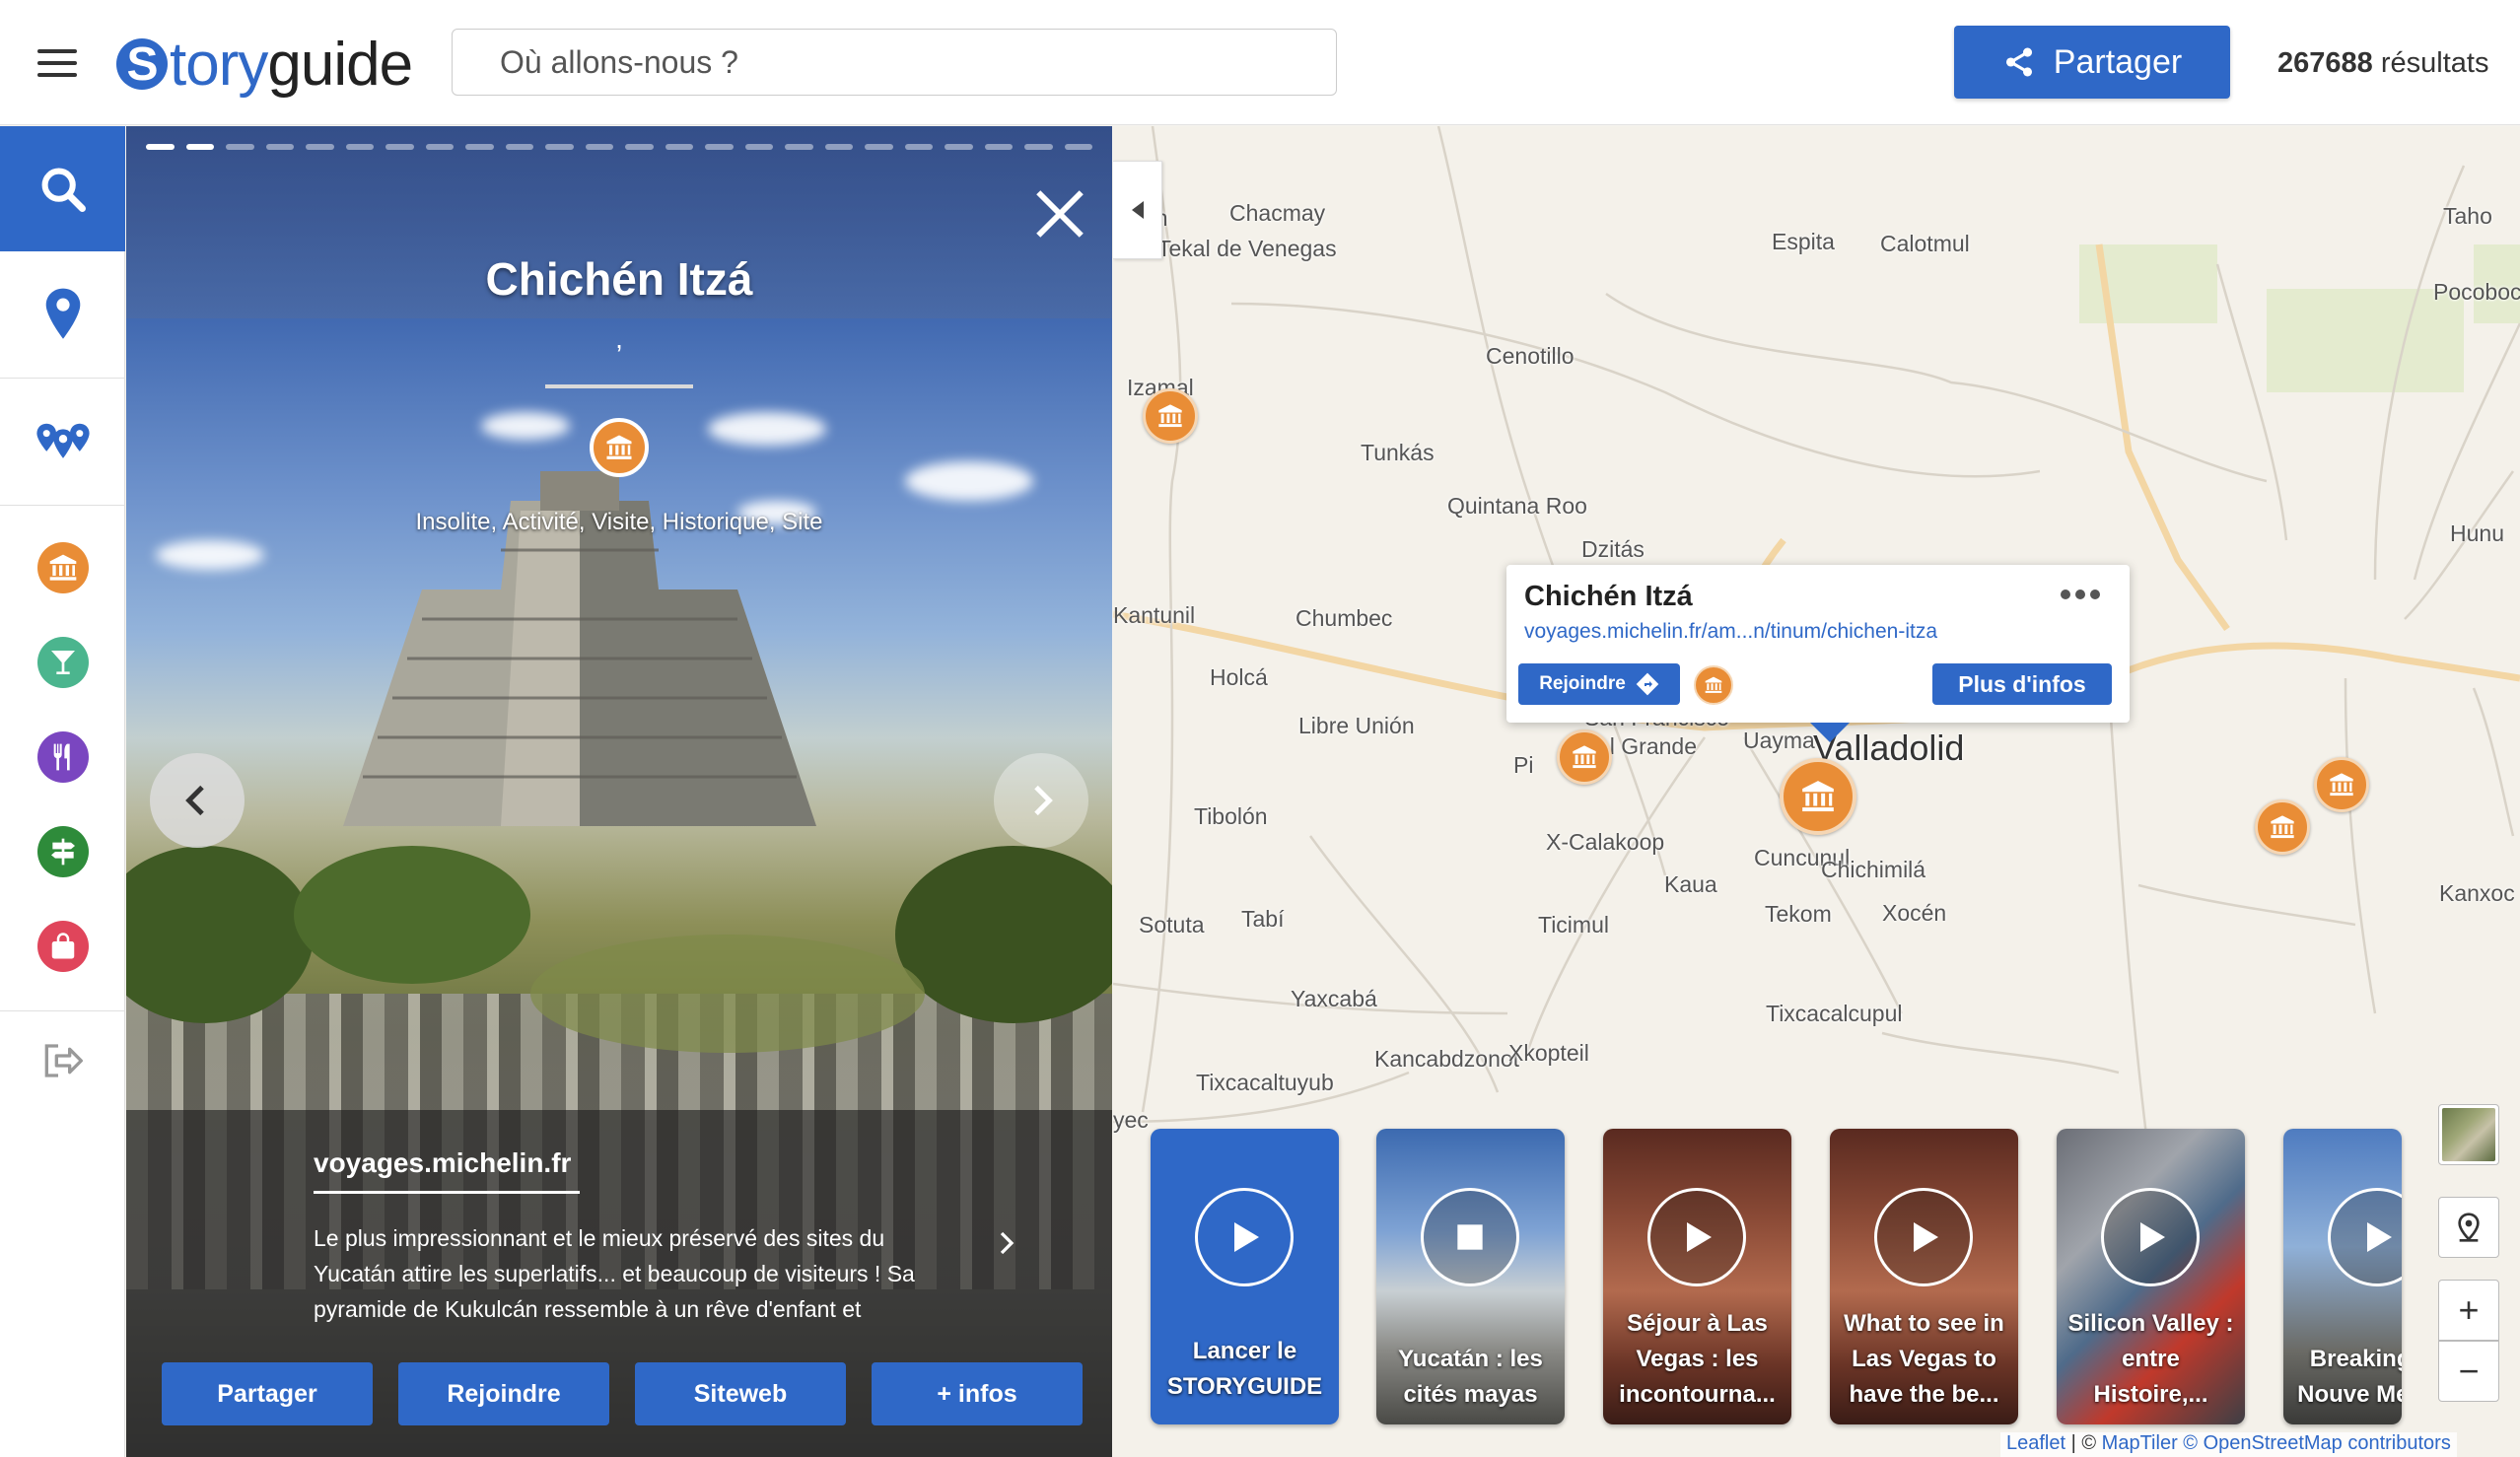 This screenshot has width=2520, height=1457. Describe the element at coordinates (740, 1394) in the screenshot. I see `website-button: Siteweb` at that location.